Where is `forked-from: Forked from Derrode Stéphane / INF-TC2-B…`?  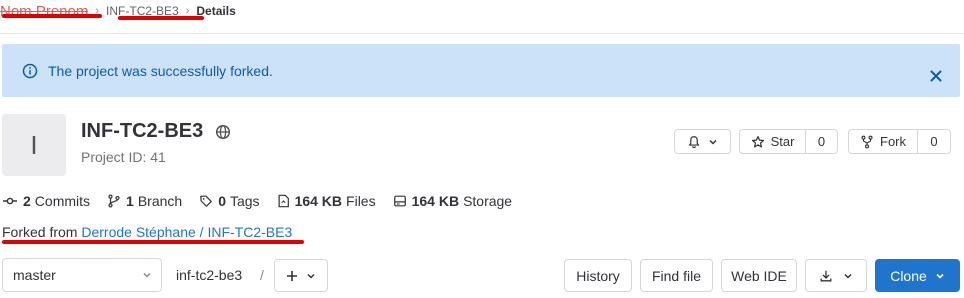 forked-from: Forked from Derrode Stéphane / INF-TC2-B… is located at coordinates (147, 232).